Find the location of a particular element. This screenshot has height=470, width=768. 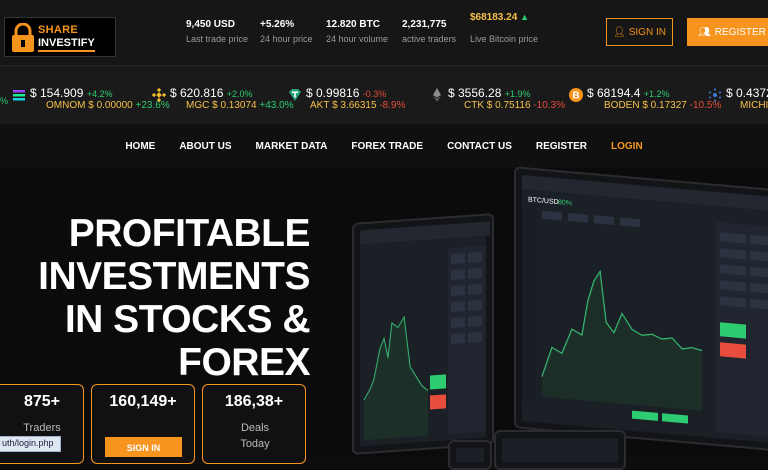

ticker-sub-item: MICHI is located at coordinates (754, 105).